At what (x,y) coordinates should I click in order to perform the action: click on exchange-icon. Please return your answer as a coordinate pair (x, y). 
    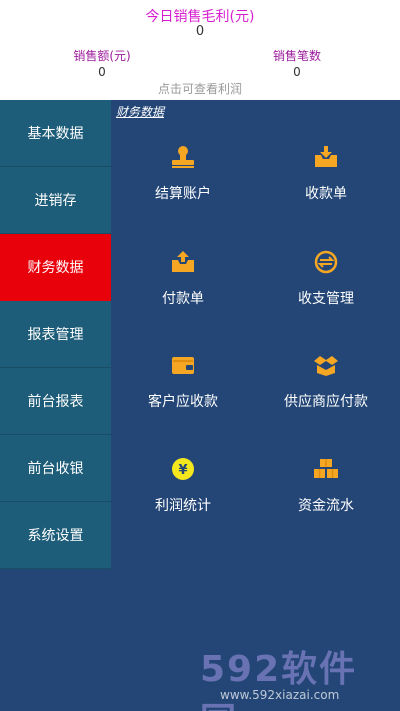
    Looking at the image, I should click on (326, 262).